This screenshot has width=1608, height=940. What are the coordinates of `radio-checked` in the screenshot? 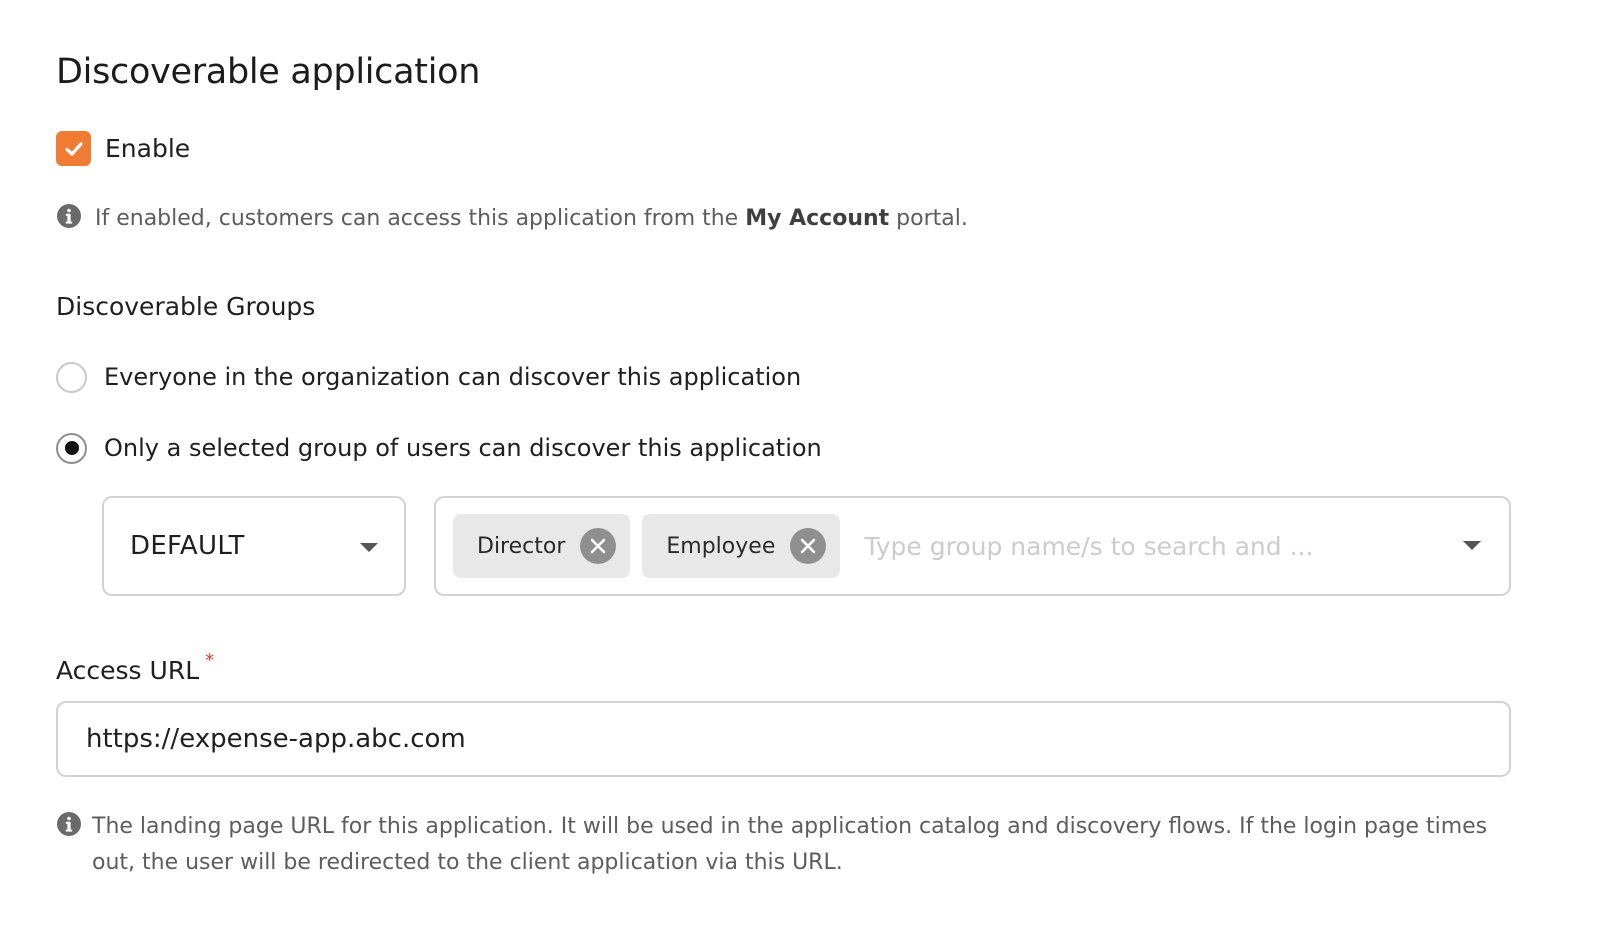 It's located at (71, 448).